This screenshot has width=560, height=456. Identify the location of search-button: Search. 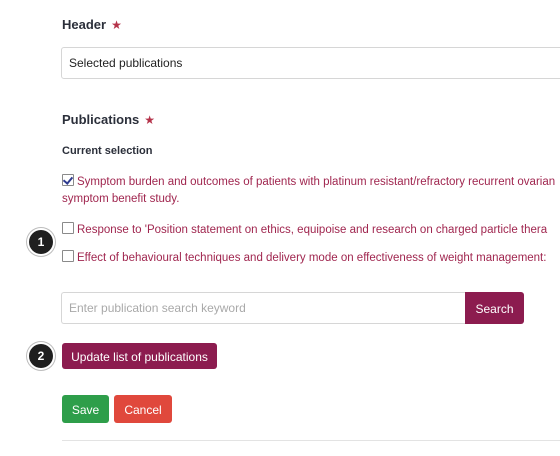
(494, 308).